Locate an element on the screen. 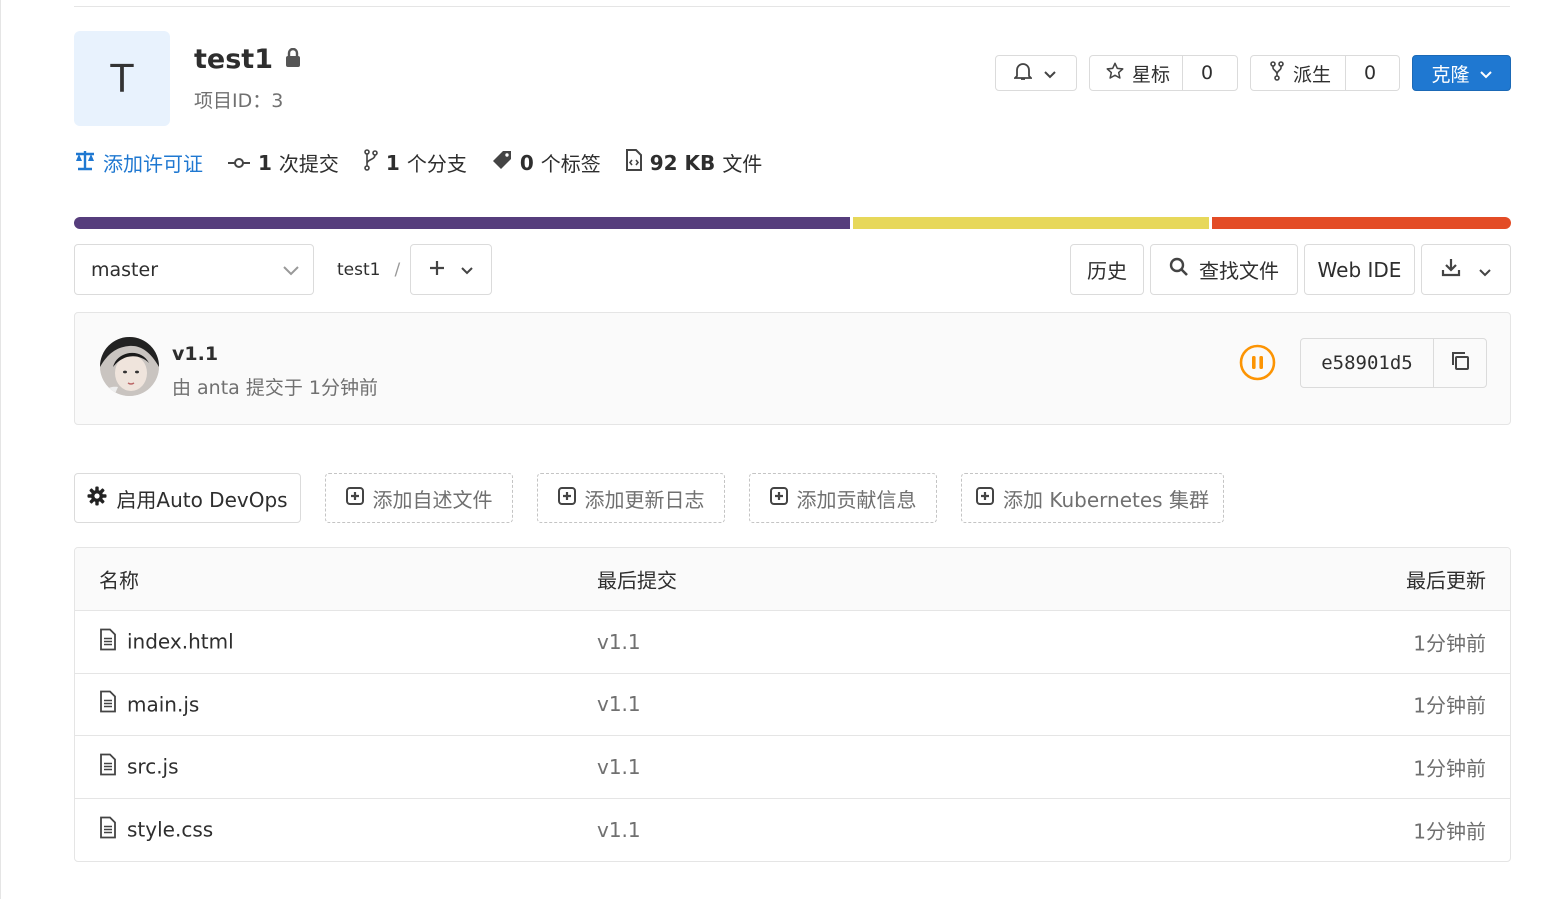  download-icon is located at coordinates (1451, 269).